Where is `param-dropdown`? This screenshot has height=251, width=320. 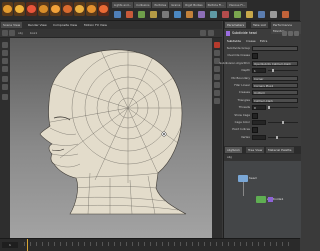 param-dropdown is located at coordinates (275, 48).